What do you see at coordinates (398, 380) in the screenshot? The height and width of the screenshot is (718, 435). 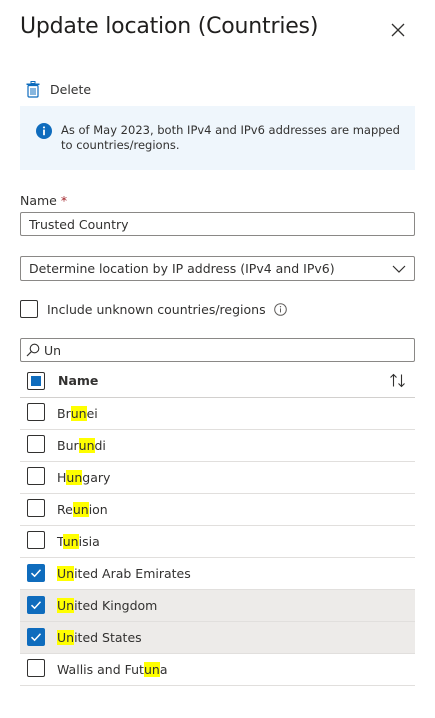 I see `sort-icon` at bounding box center [398, 380].